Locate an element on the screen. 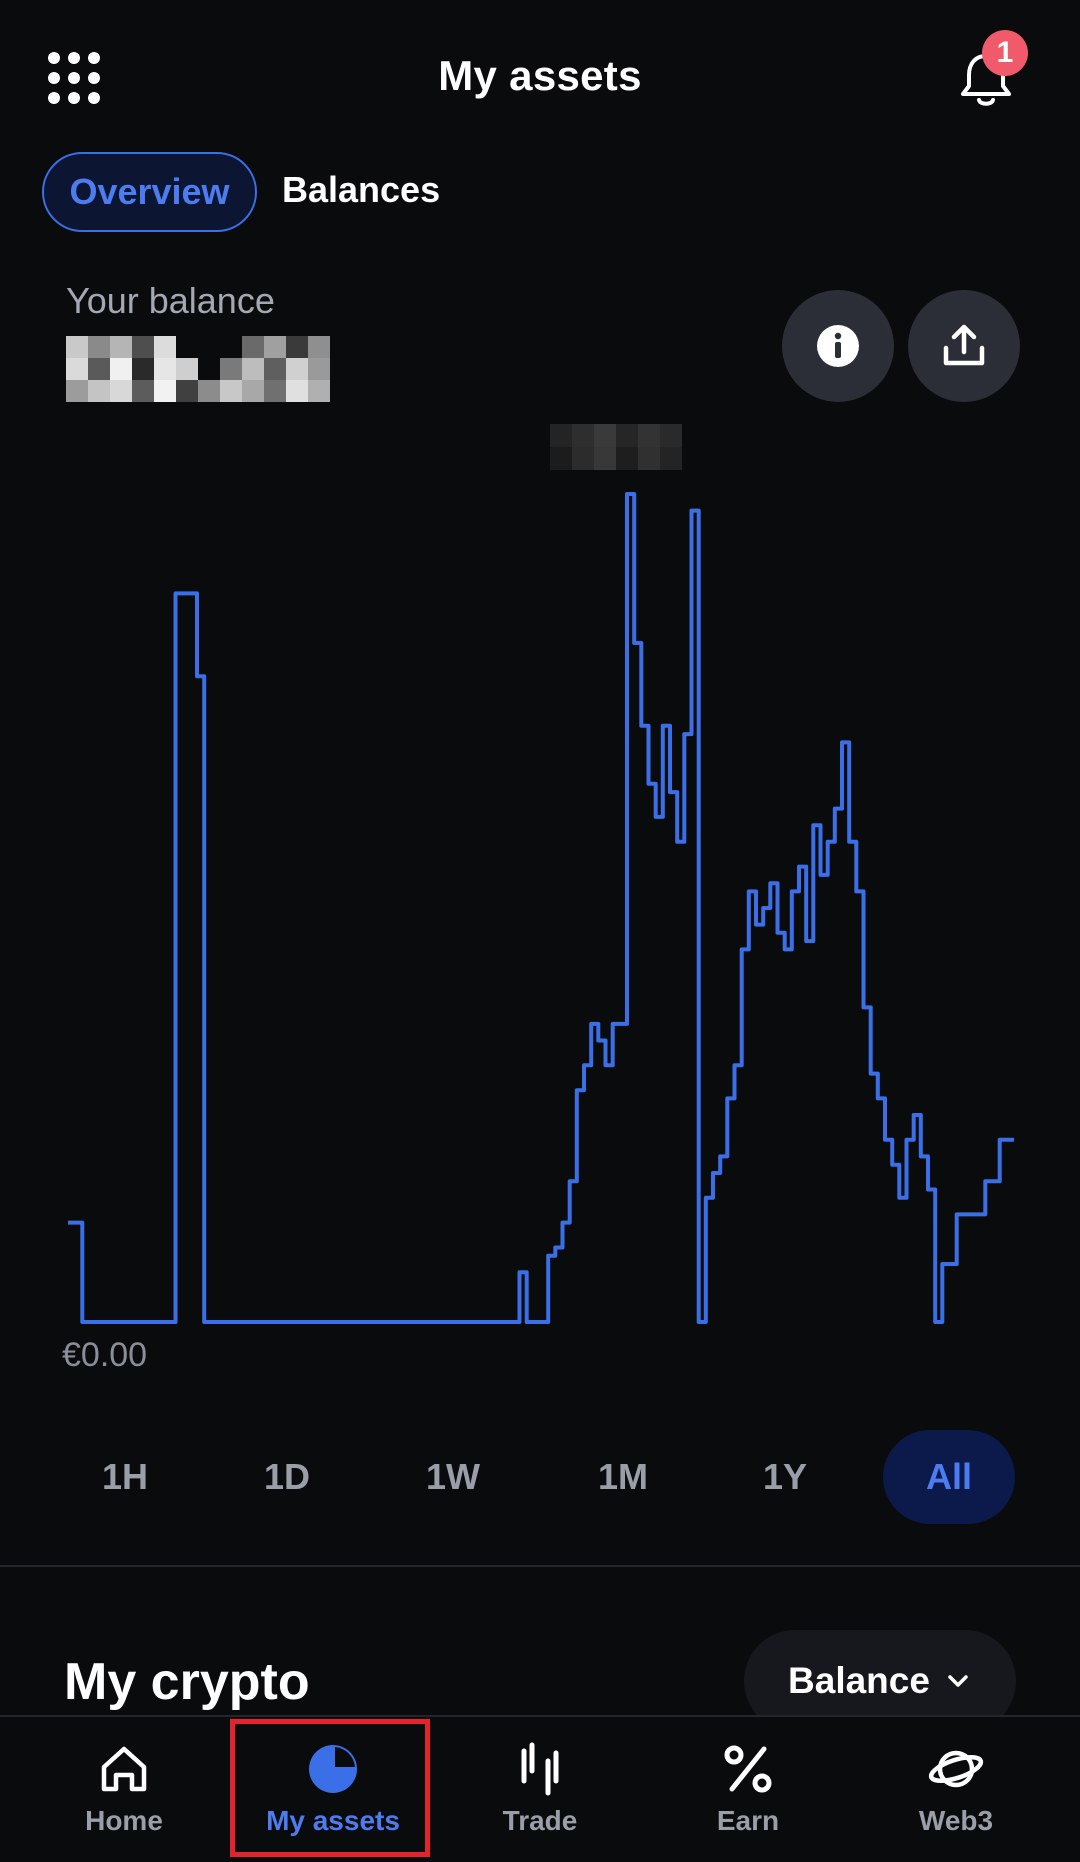 Image resolution: width=1080 pixels, height=1862 pixels. nav-web3: Web3 is located at coordinates (956, 1789).